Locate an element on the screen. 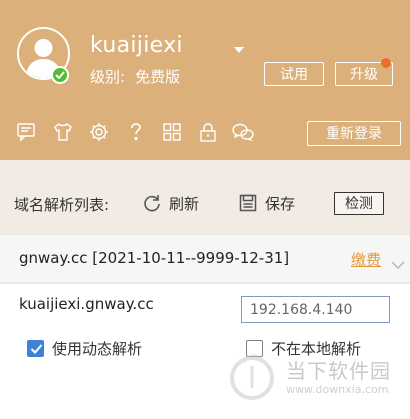  level-label: 级别: is located at coordinates (108, 77).